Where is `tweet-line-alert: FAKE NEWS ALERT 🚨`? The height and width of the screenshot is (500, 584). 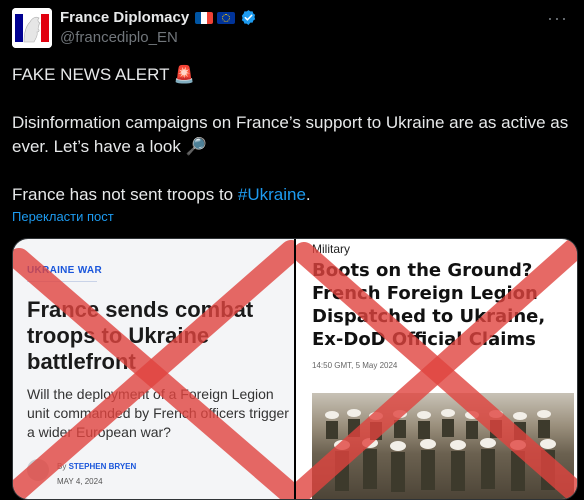
tweet-line-alert: FAKE NEWS ALERT 🚨 is located at coordinates (104, 74).